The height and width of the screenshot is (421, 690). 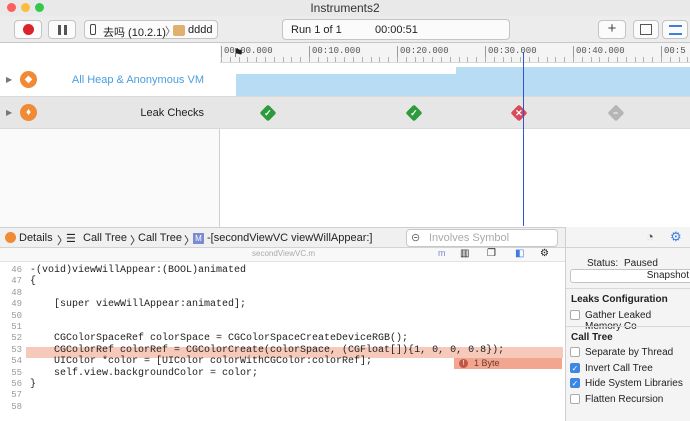 I want to click on check-status-icon: ✕, so click(x=519, y=112).